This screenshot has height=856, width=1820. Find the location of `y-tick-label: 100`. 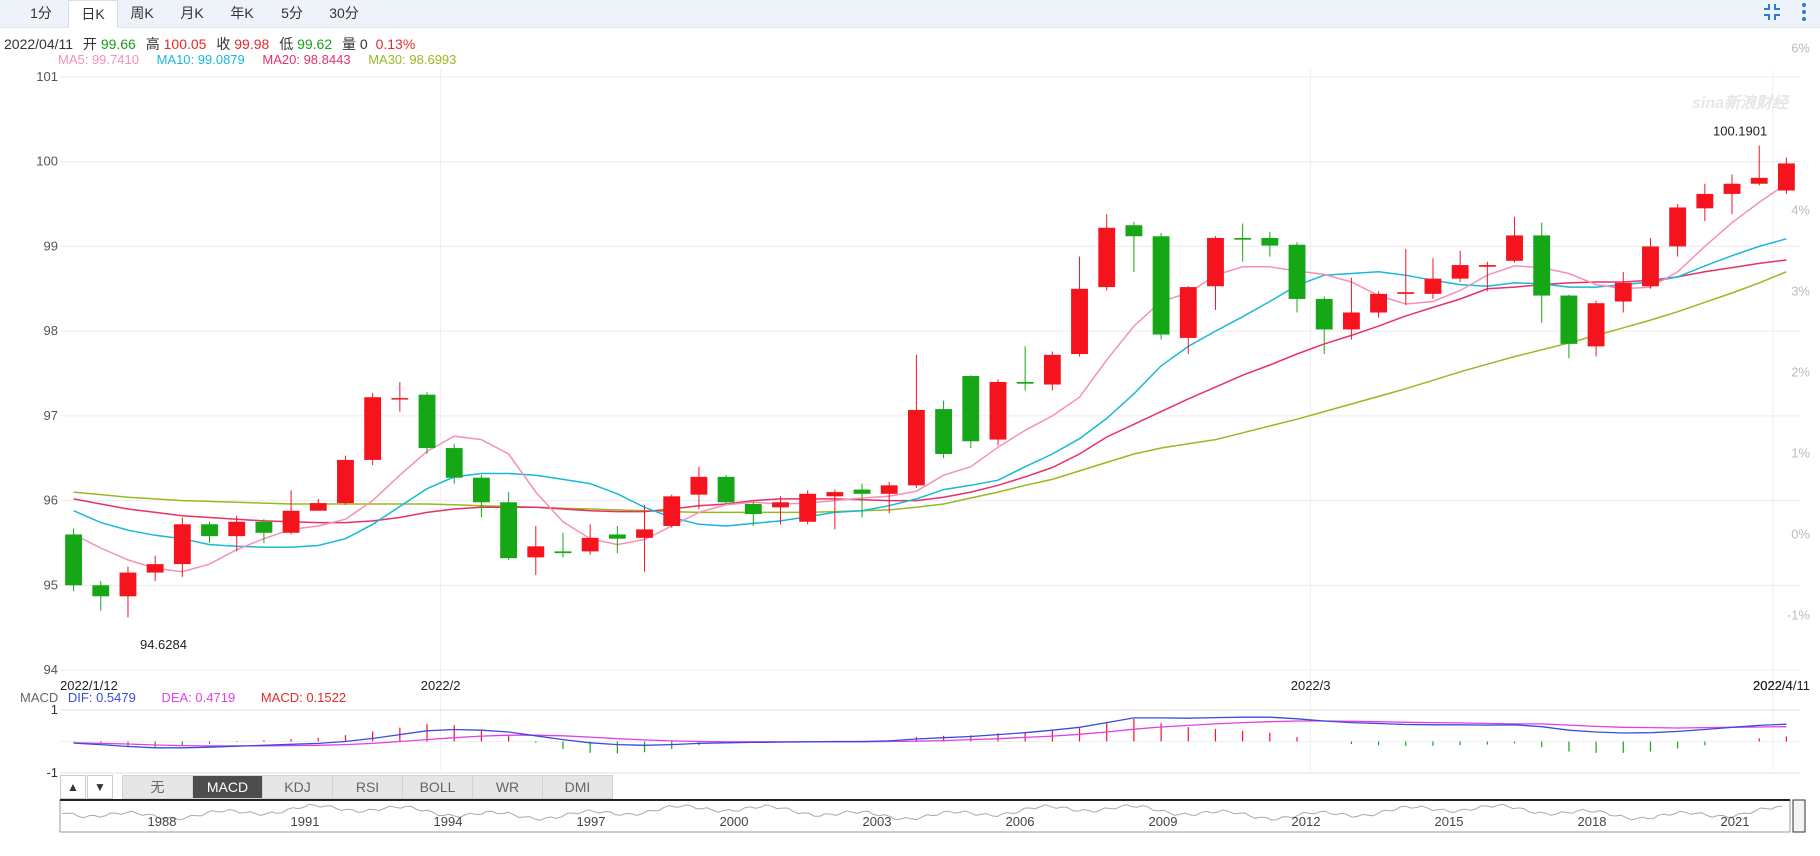

y-tick-label: 100 is located at coordinates (47, 161).